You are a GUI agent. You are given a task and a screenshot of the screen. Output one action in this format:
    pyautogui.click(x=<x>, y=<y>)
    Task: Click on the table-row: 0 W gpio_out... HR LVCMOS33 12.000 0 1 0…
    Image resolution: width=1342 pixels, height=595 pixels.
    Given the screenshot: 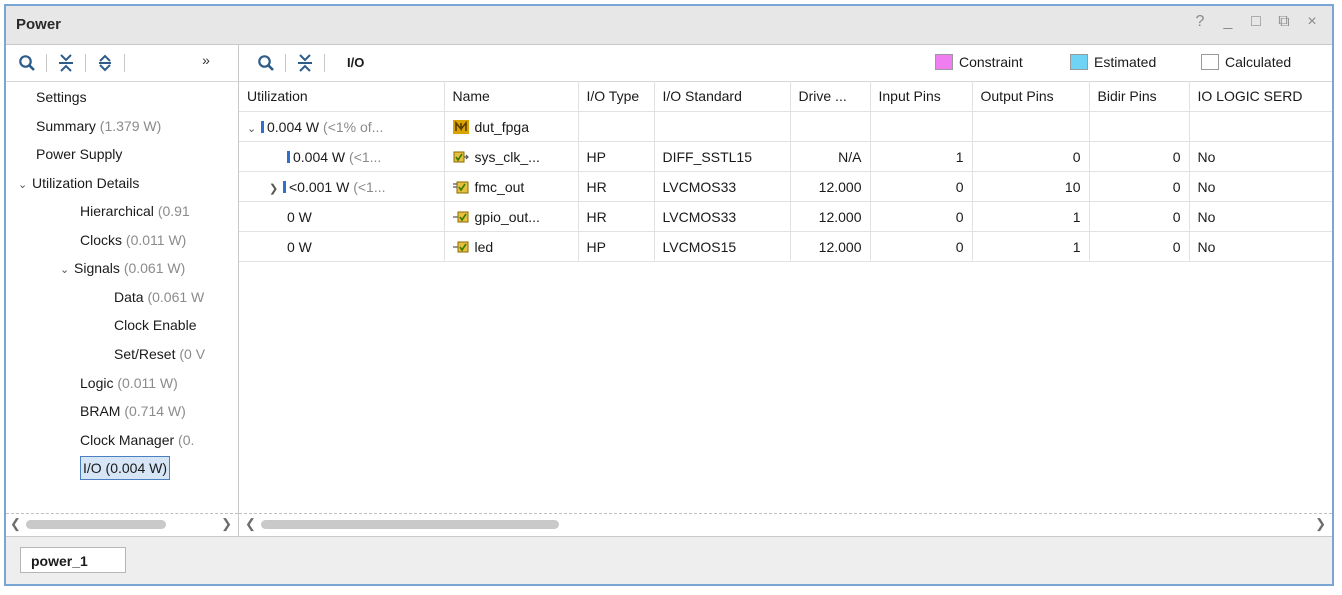 What is the action you would take?
    pyautogui.click(x=785, y=216)
    